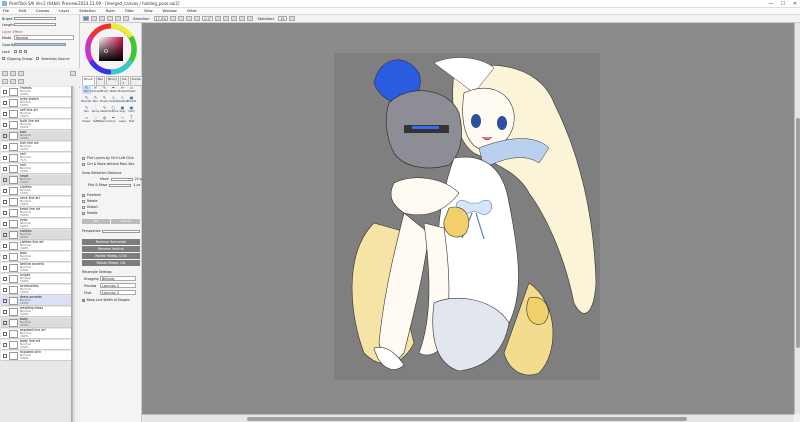 The image size is (800, 422). I want to click on mobile-radio, so click(83, 213).